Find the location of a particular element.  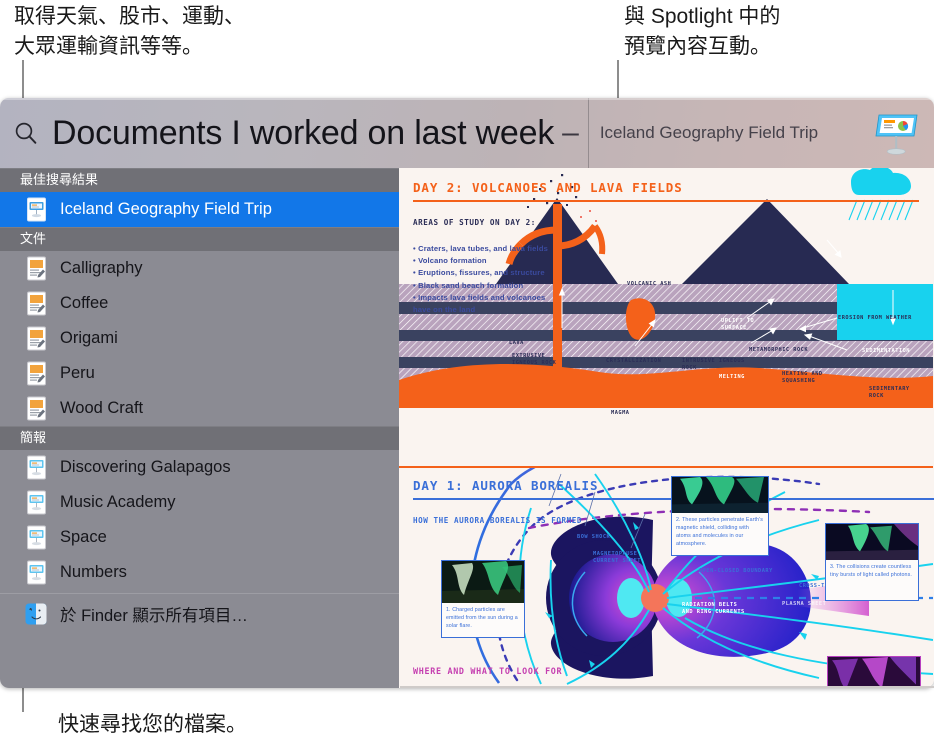

day2-bullet-3: • Black sand beach formation is located at coordinates (468, 285).